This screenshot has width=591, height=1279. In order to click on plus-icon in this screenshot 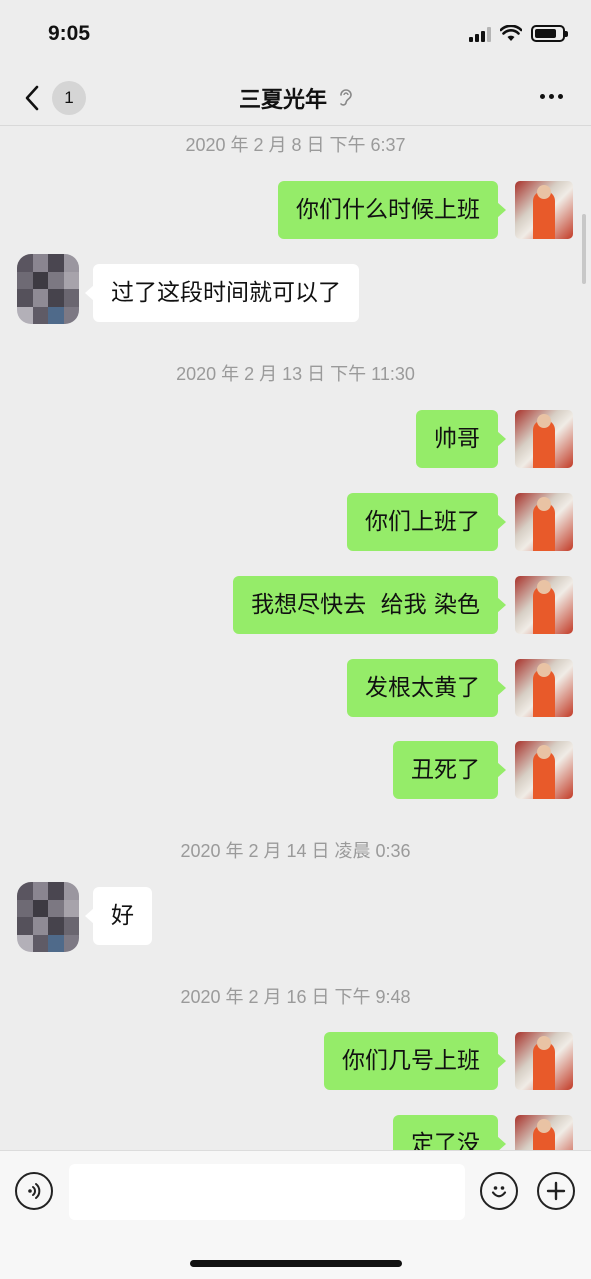, I will do `click(556, 1191)`.